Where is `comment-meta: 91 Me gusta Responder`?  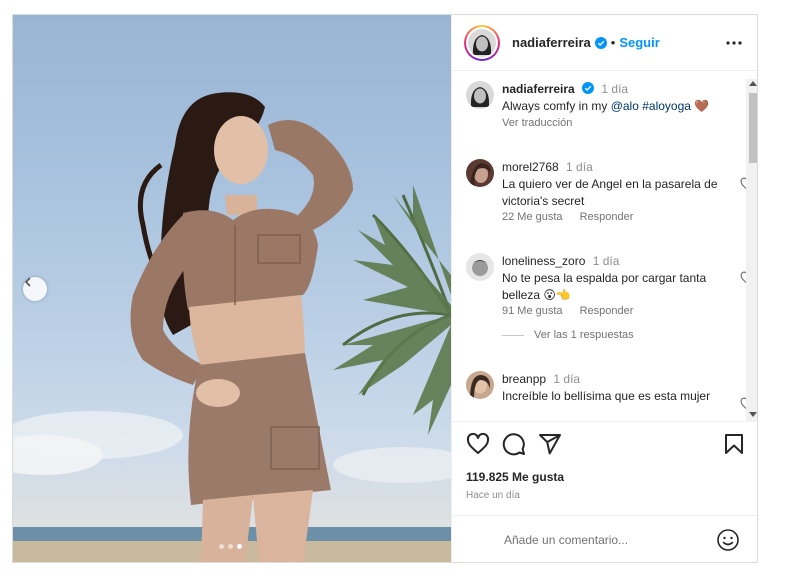
comment-meta: 91 Me gusta Responder is located at coordinates (574, 311).